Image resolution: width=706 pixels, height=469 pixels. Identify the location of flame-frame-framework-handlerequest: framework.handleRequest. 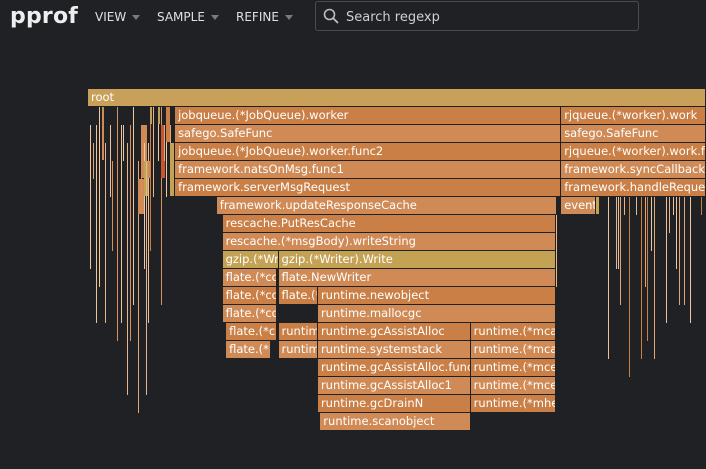
(633, 188).